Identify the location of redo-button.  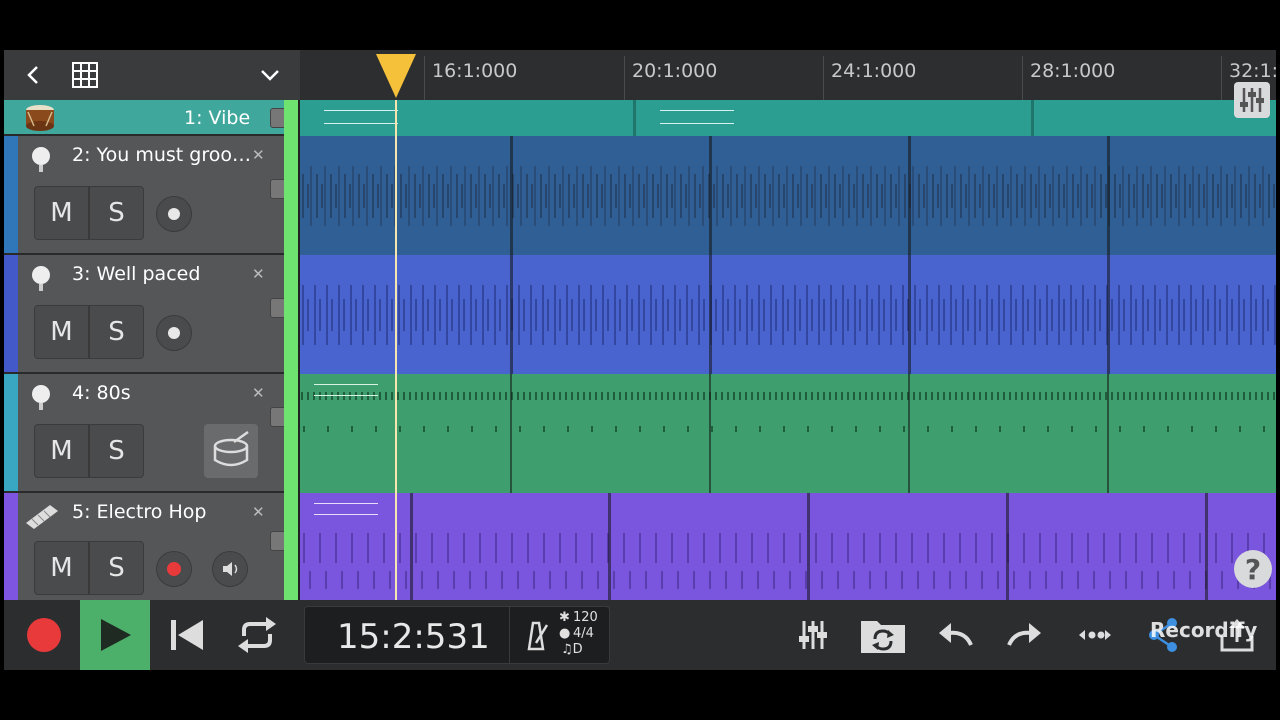
(1025, 635).